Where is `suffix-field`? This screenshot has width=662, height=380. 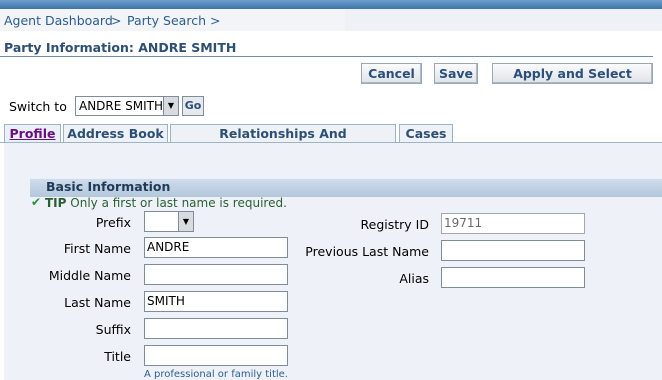 suffix-field is located at coordinates (216, 328).